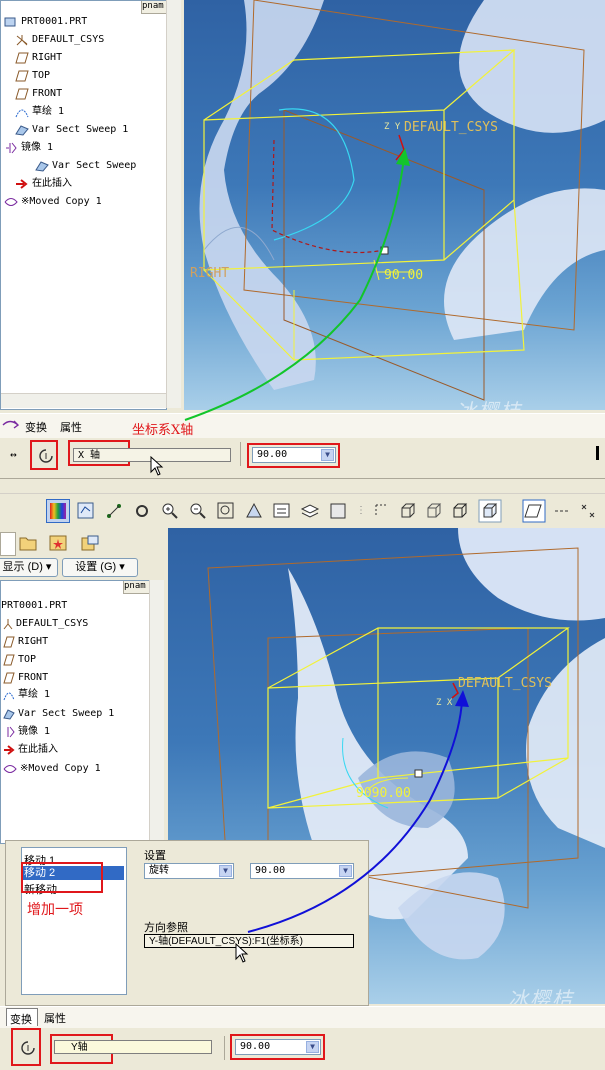 The image size is (605, 1070). I want to click on model-tree-icon, so click(86, 512).